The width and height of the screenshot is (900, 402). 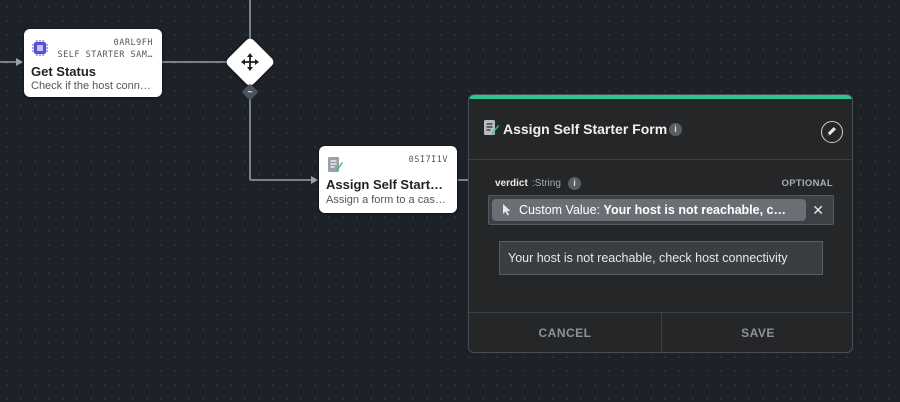 I want to click on node-id: 0ARL9FH, so click(x=133, y=43).